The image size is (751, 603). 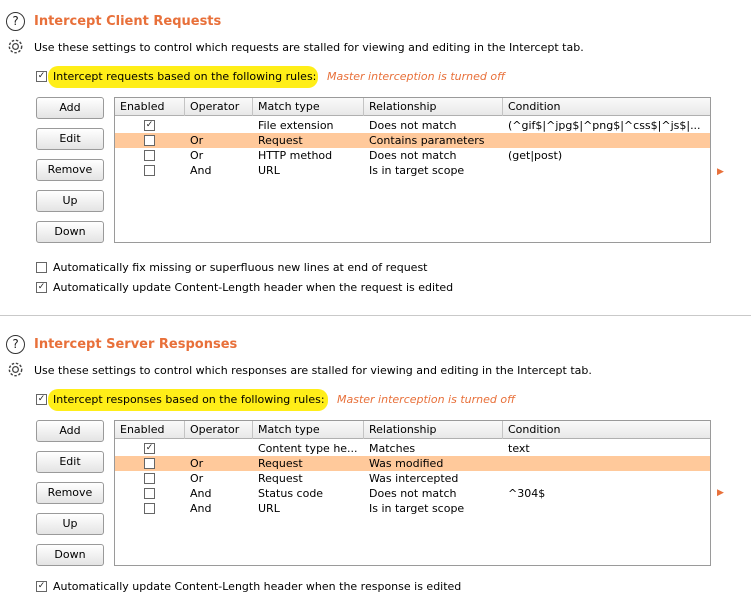 I want to click on relationship-cell: Was modified, so click(x=406, y=463).